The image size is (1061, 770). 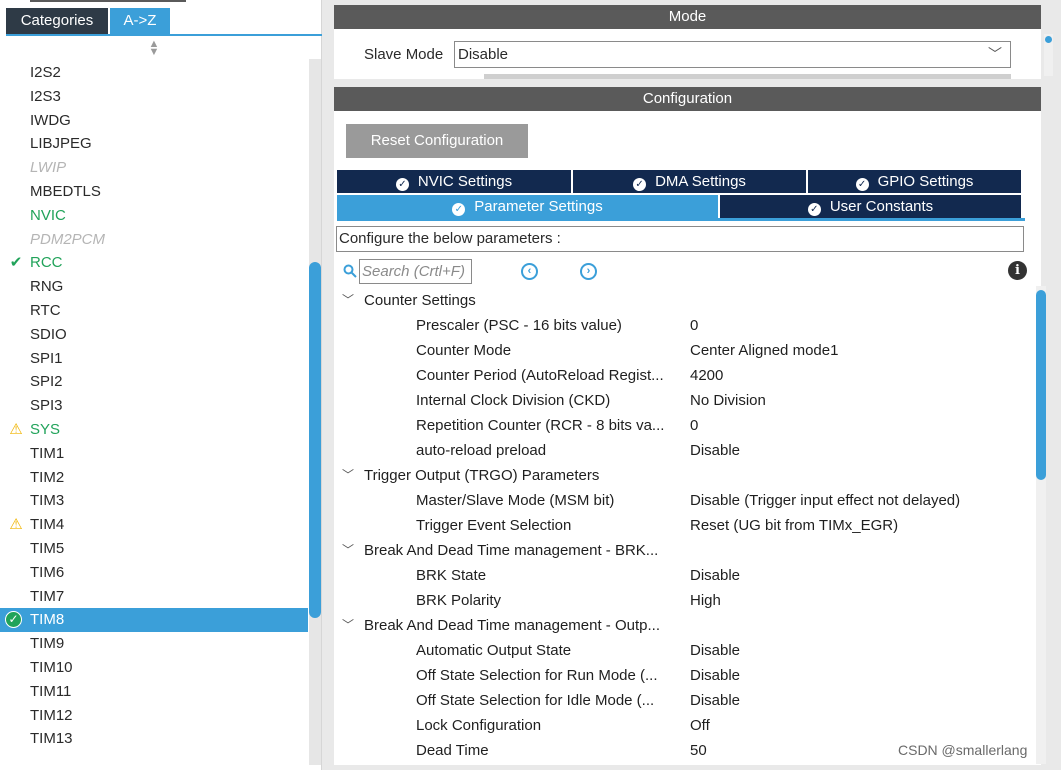 What do you see at coordinates (437, 141) in the screenshot?
I see `reset-configuration-button: Reset Configuration` at bounding box center [437, 141].